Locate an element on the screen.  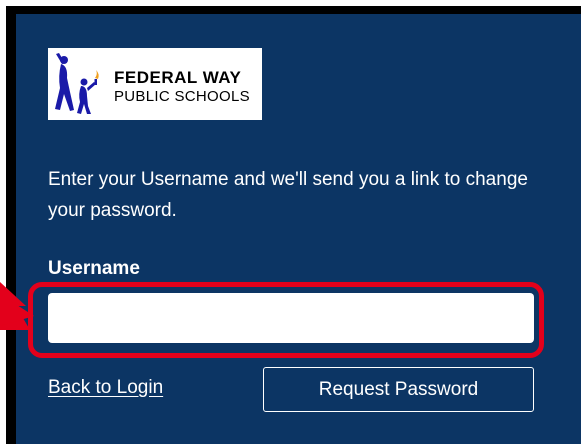
figures-with-torch-icon is located at coordinates (77, 83).